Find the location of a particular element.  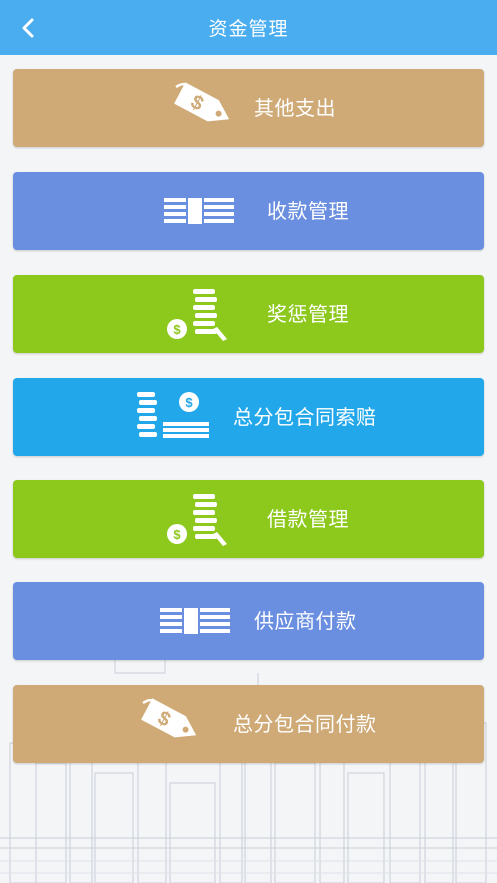

menu-item-subcontract-claims: $ 总分包合同索赔 is located at coordinates (248, 417).